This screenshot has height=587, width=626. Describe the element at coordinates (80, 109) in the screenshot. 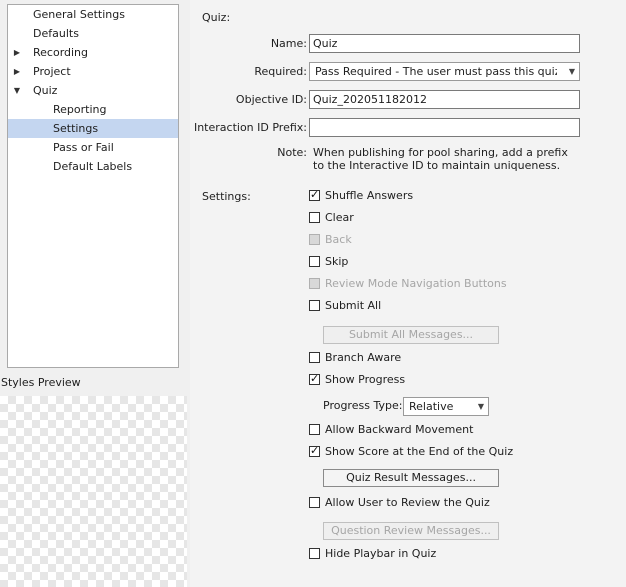

I see `tree-item-label: Reporting` at that location.